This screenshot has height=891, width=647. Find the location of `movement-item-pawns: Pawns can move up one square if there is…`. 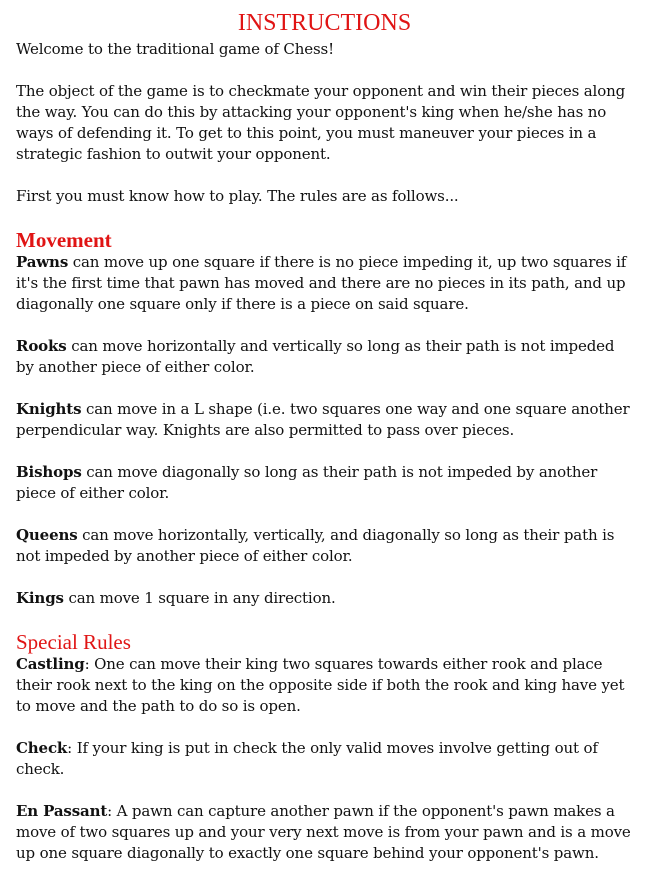

movement-item-pawns: Pawns can move up one square if there is… is located at coordinates (324, 283).